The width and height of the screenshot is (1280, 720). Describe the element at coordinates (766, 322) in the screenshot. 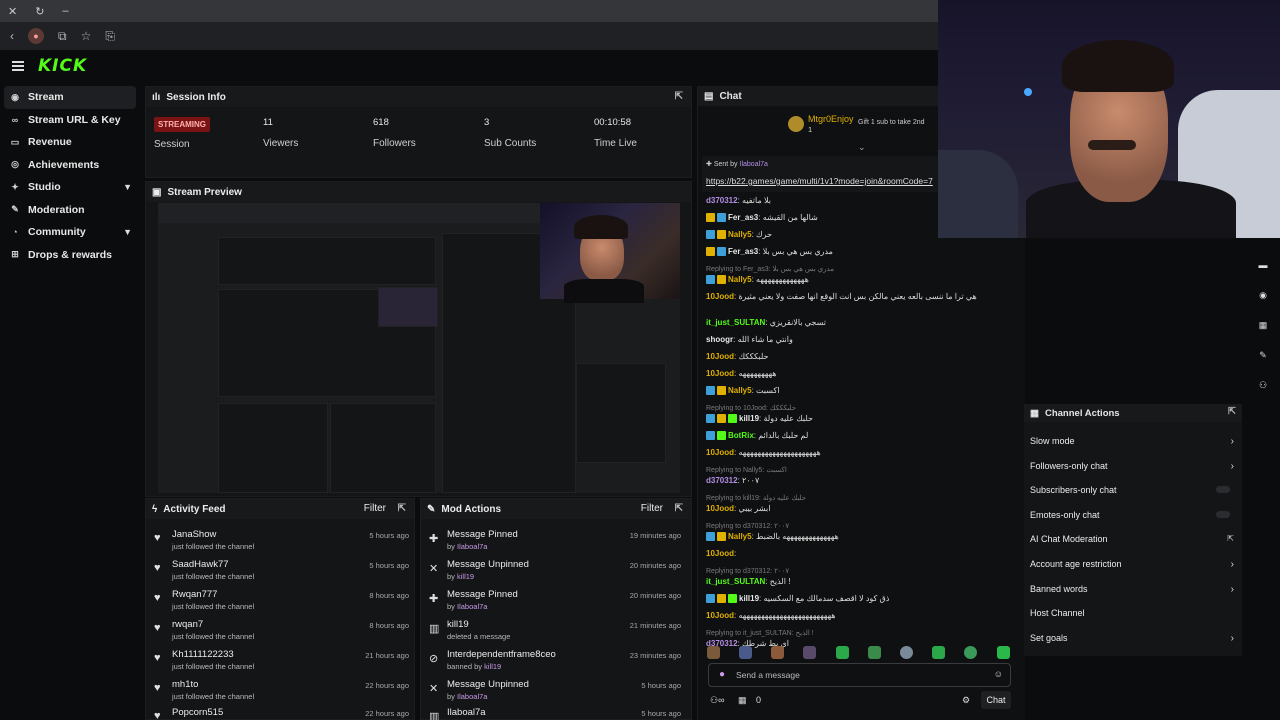

I see `chat-message: it_just_SULTAN: تسجي بالانقريزي` at that location.